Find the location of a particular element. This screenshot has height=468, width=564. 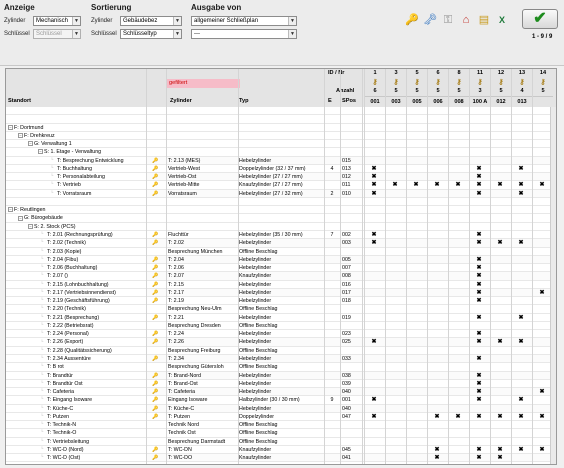

table-row: └ T: Technik-O Technik Ost Offline Beschlag is located at coordinates (281, 433).